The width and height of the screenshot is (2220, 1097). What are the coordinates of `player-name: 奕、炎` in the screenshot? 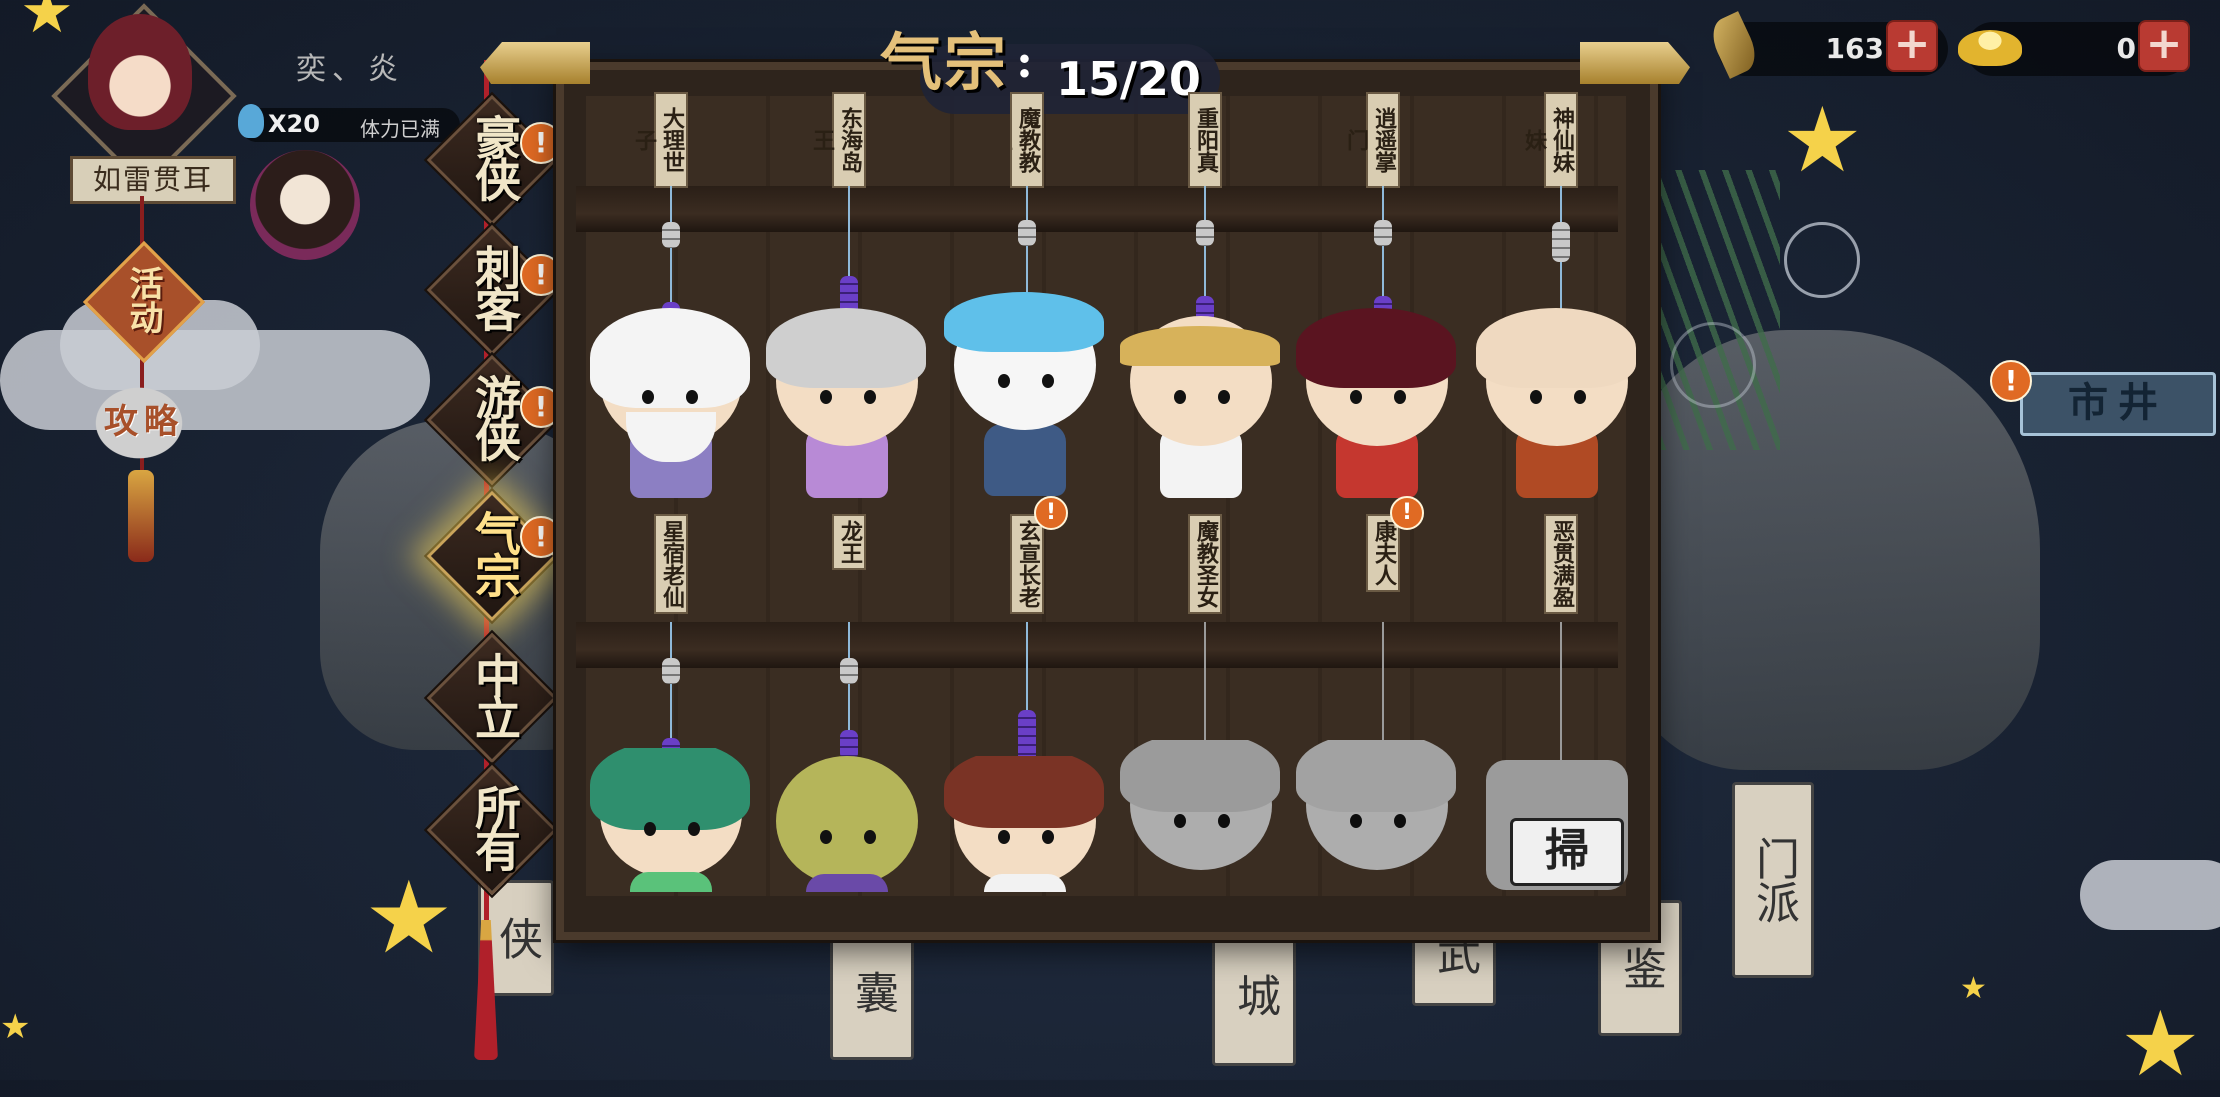 It's located at (350, 69).